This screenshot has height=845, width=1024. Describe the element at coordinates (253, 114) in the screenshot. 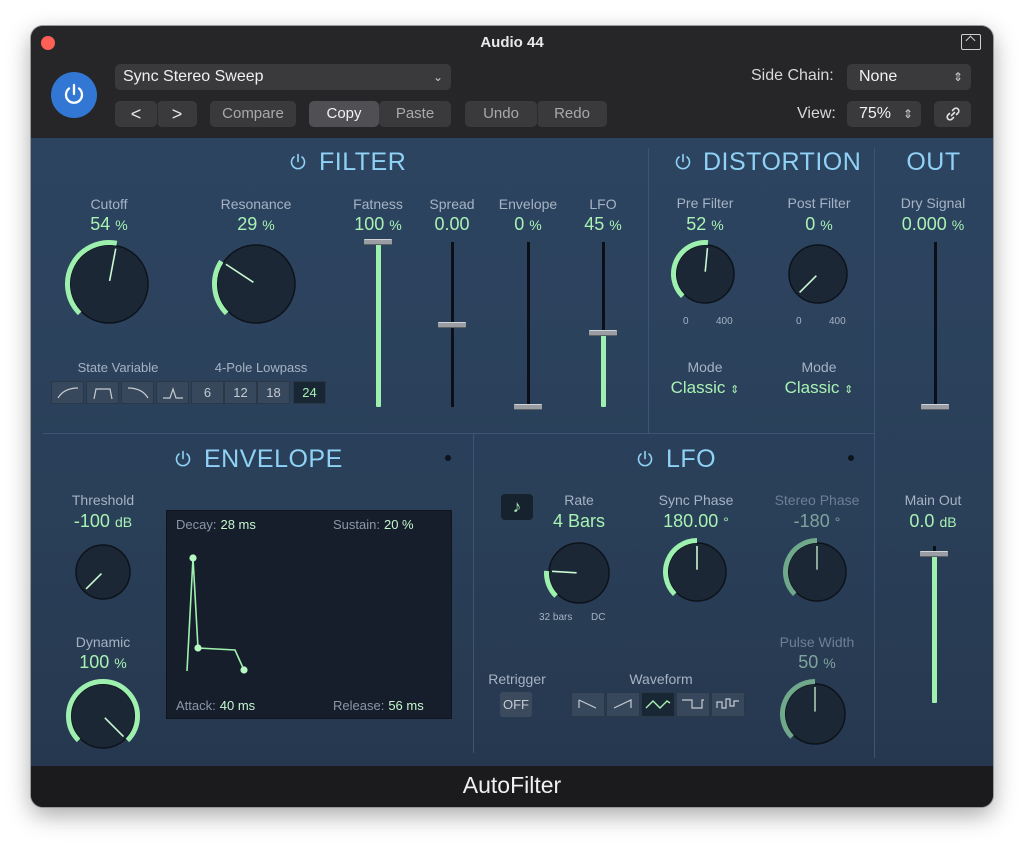

I see `compare-button: Compare` at that location.